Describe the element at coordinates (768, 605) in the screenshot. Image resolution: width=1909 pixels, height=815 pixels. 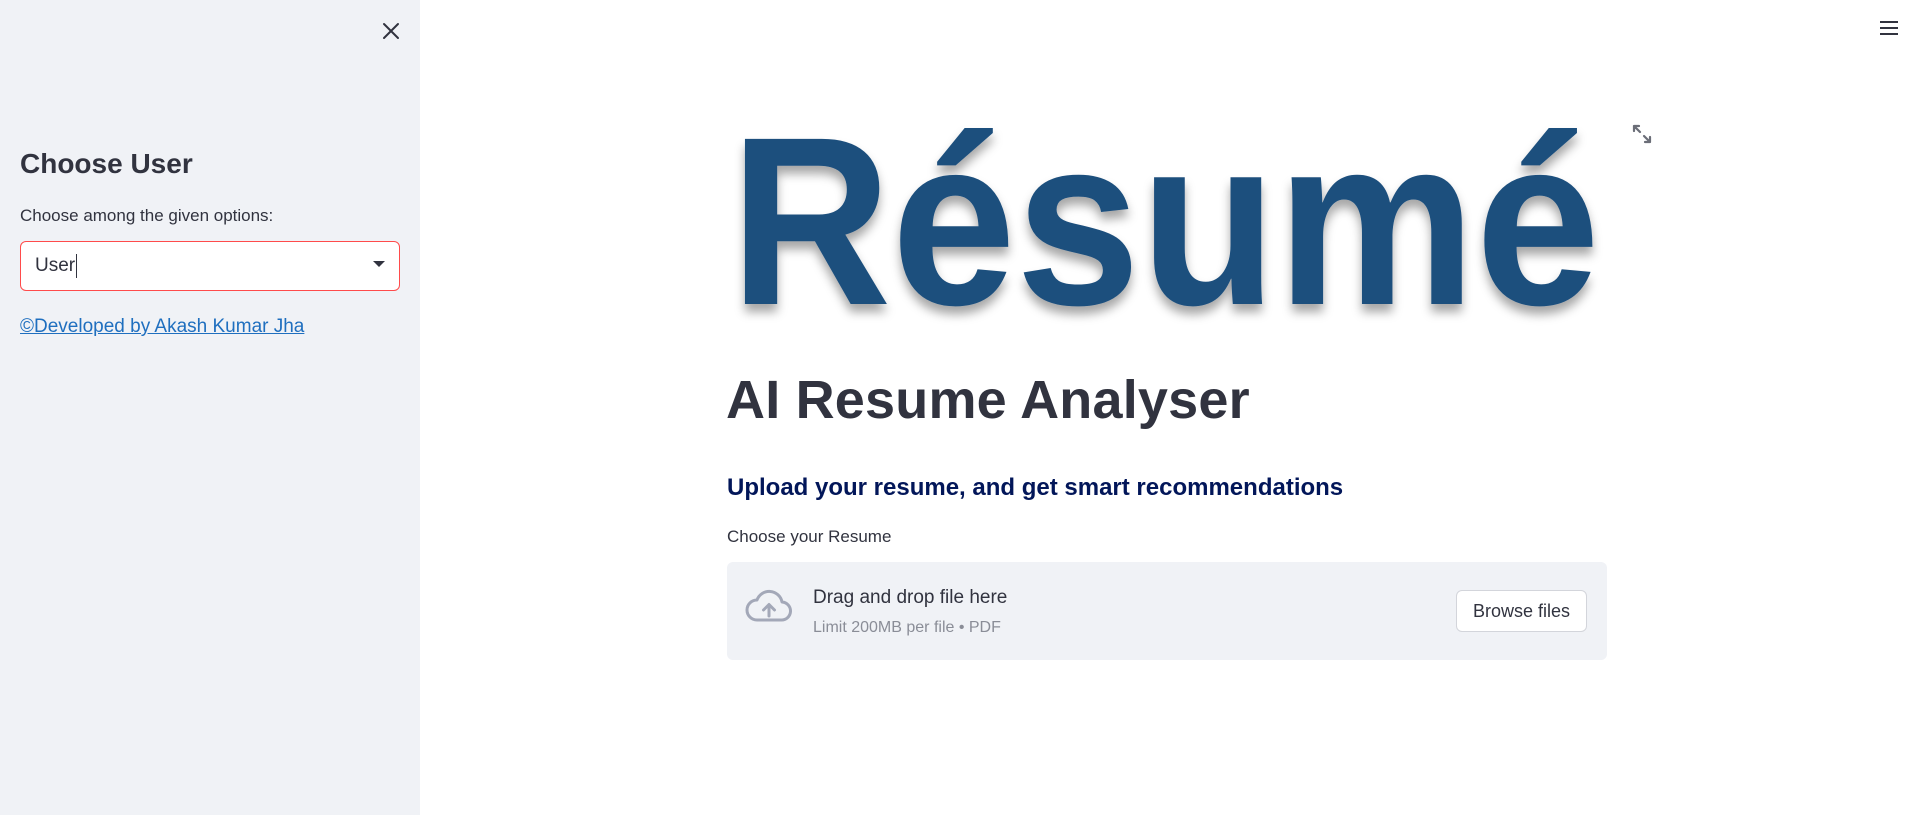
I see `cloud-upload-icon` at that location.